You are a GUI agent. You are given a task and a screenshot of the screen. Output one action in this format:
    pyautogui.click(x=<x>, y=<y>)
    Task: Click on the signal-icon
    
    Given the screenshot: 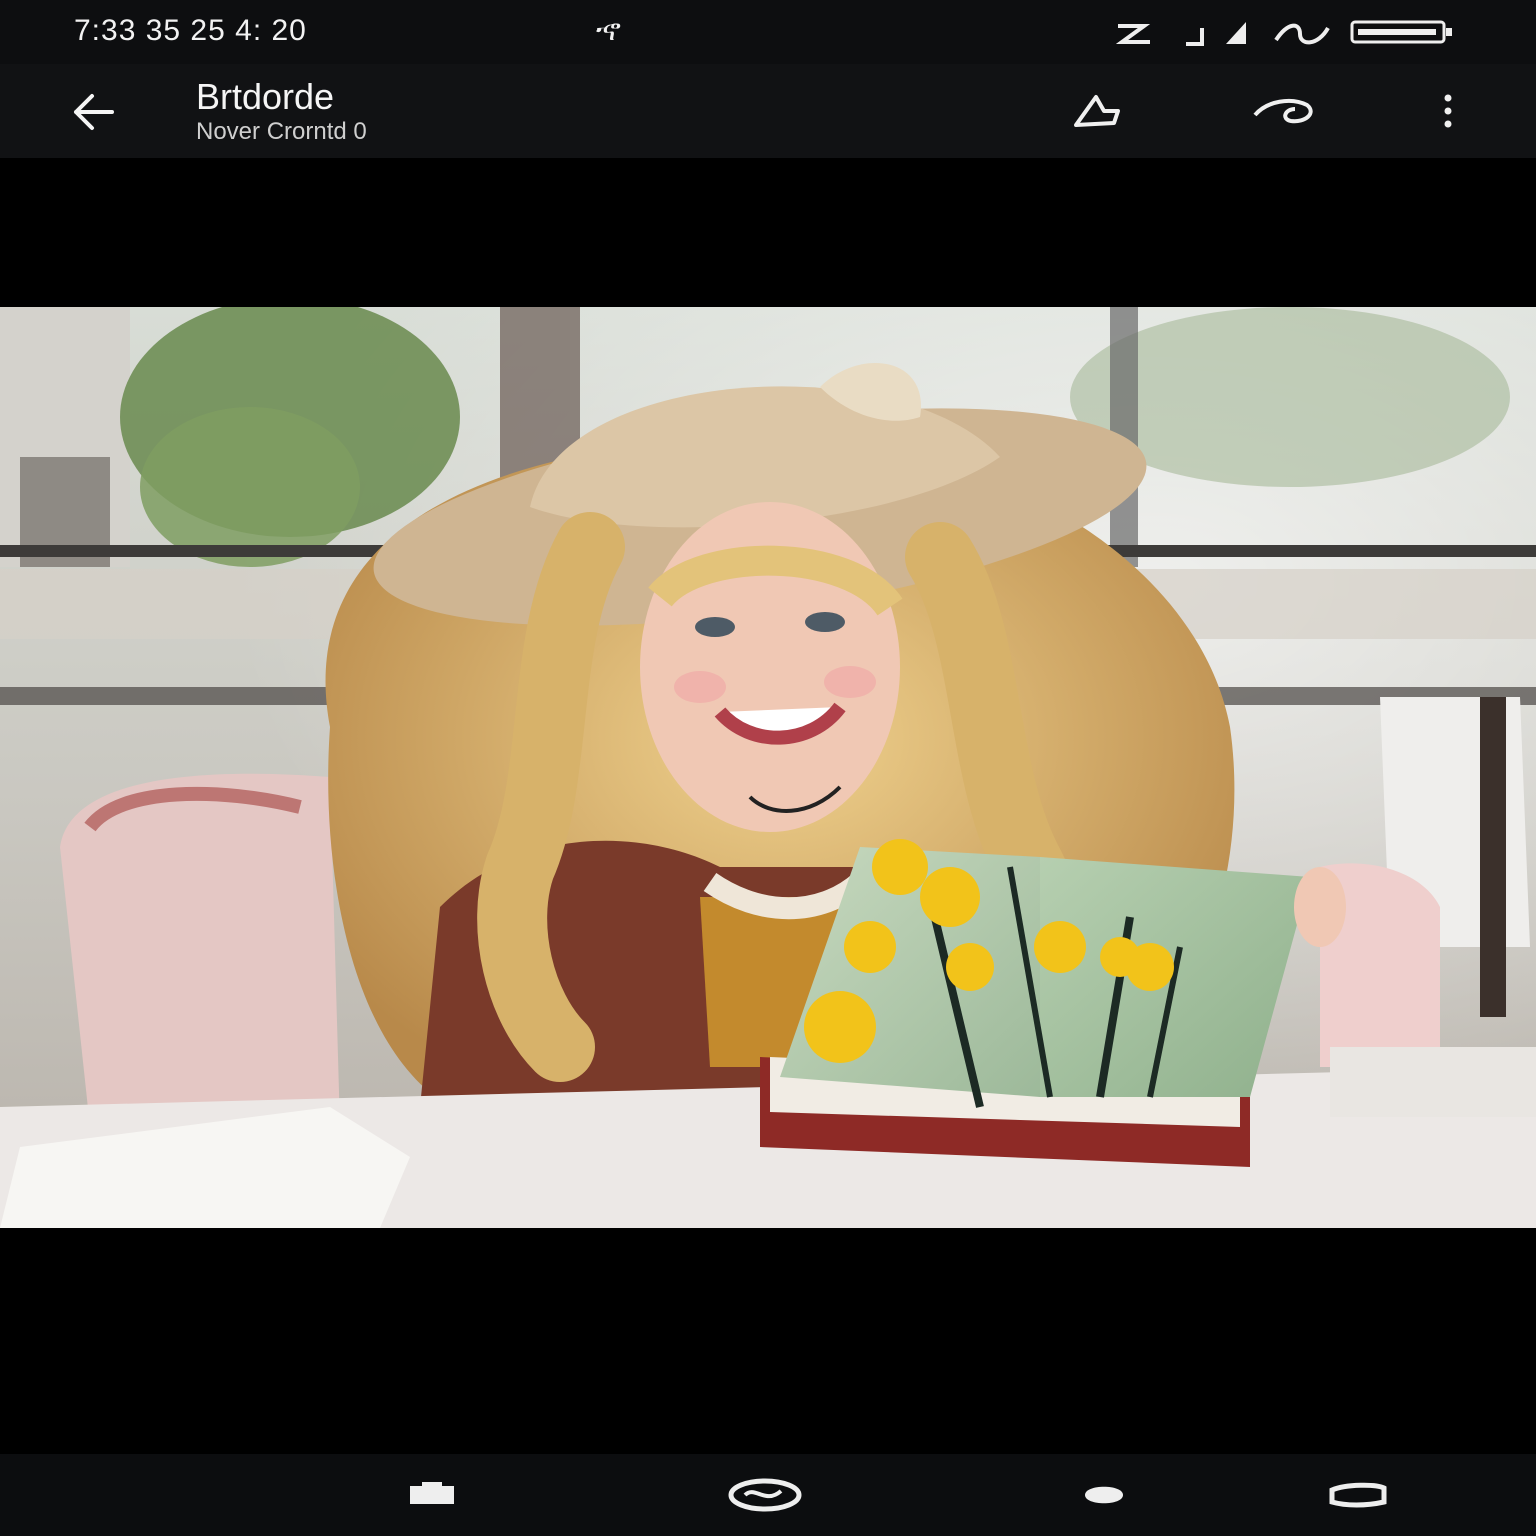 What is the action you would take?
    pyautogui.click(x=1134, y=35)
    